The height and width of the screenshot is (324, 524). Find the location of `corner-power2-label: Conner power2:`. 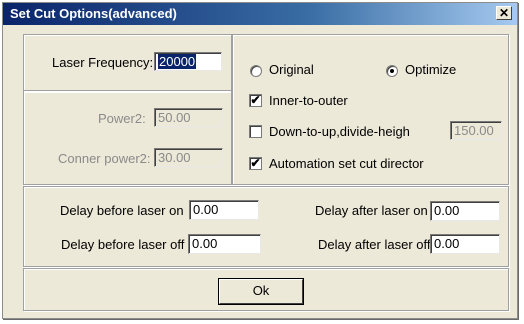

corner-power2-label: Conner power2: is located at coordinates (104, 158).